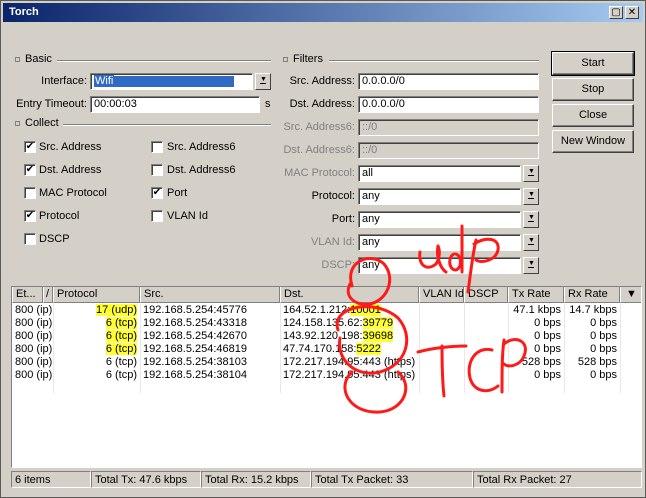 The height and width of the screenshot is (498, 646). What do you see at coordinates (319, 127) in the screenshot?
I see `filter-src-address6-label: Src. Address6:` at bounding box center [319, 127].